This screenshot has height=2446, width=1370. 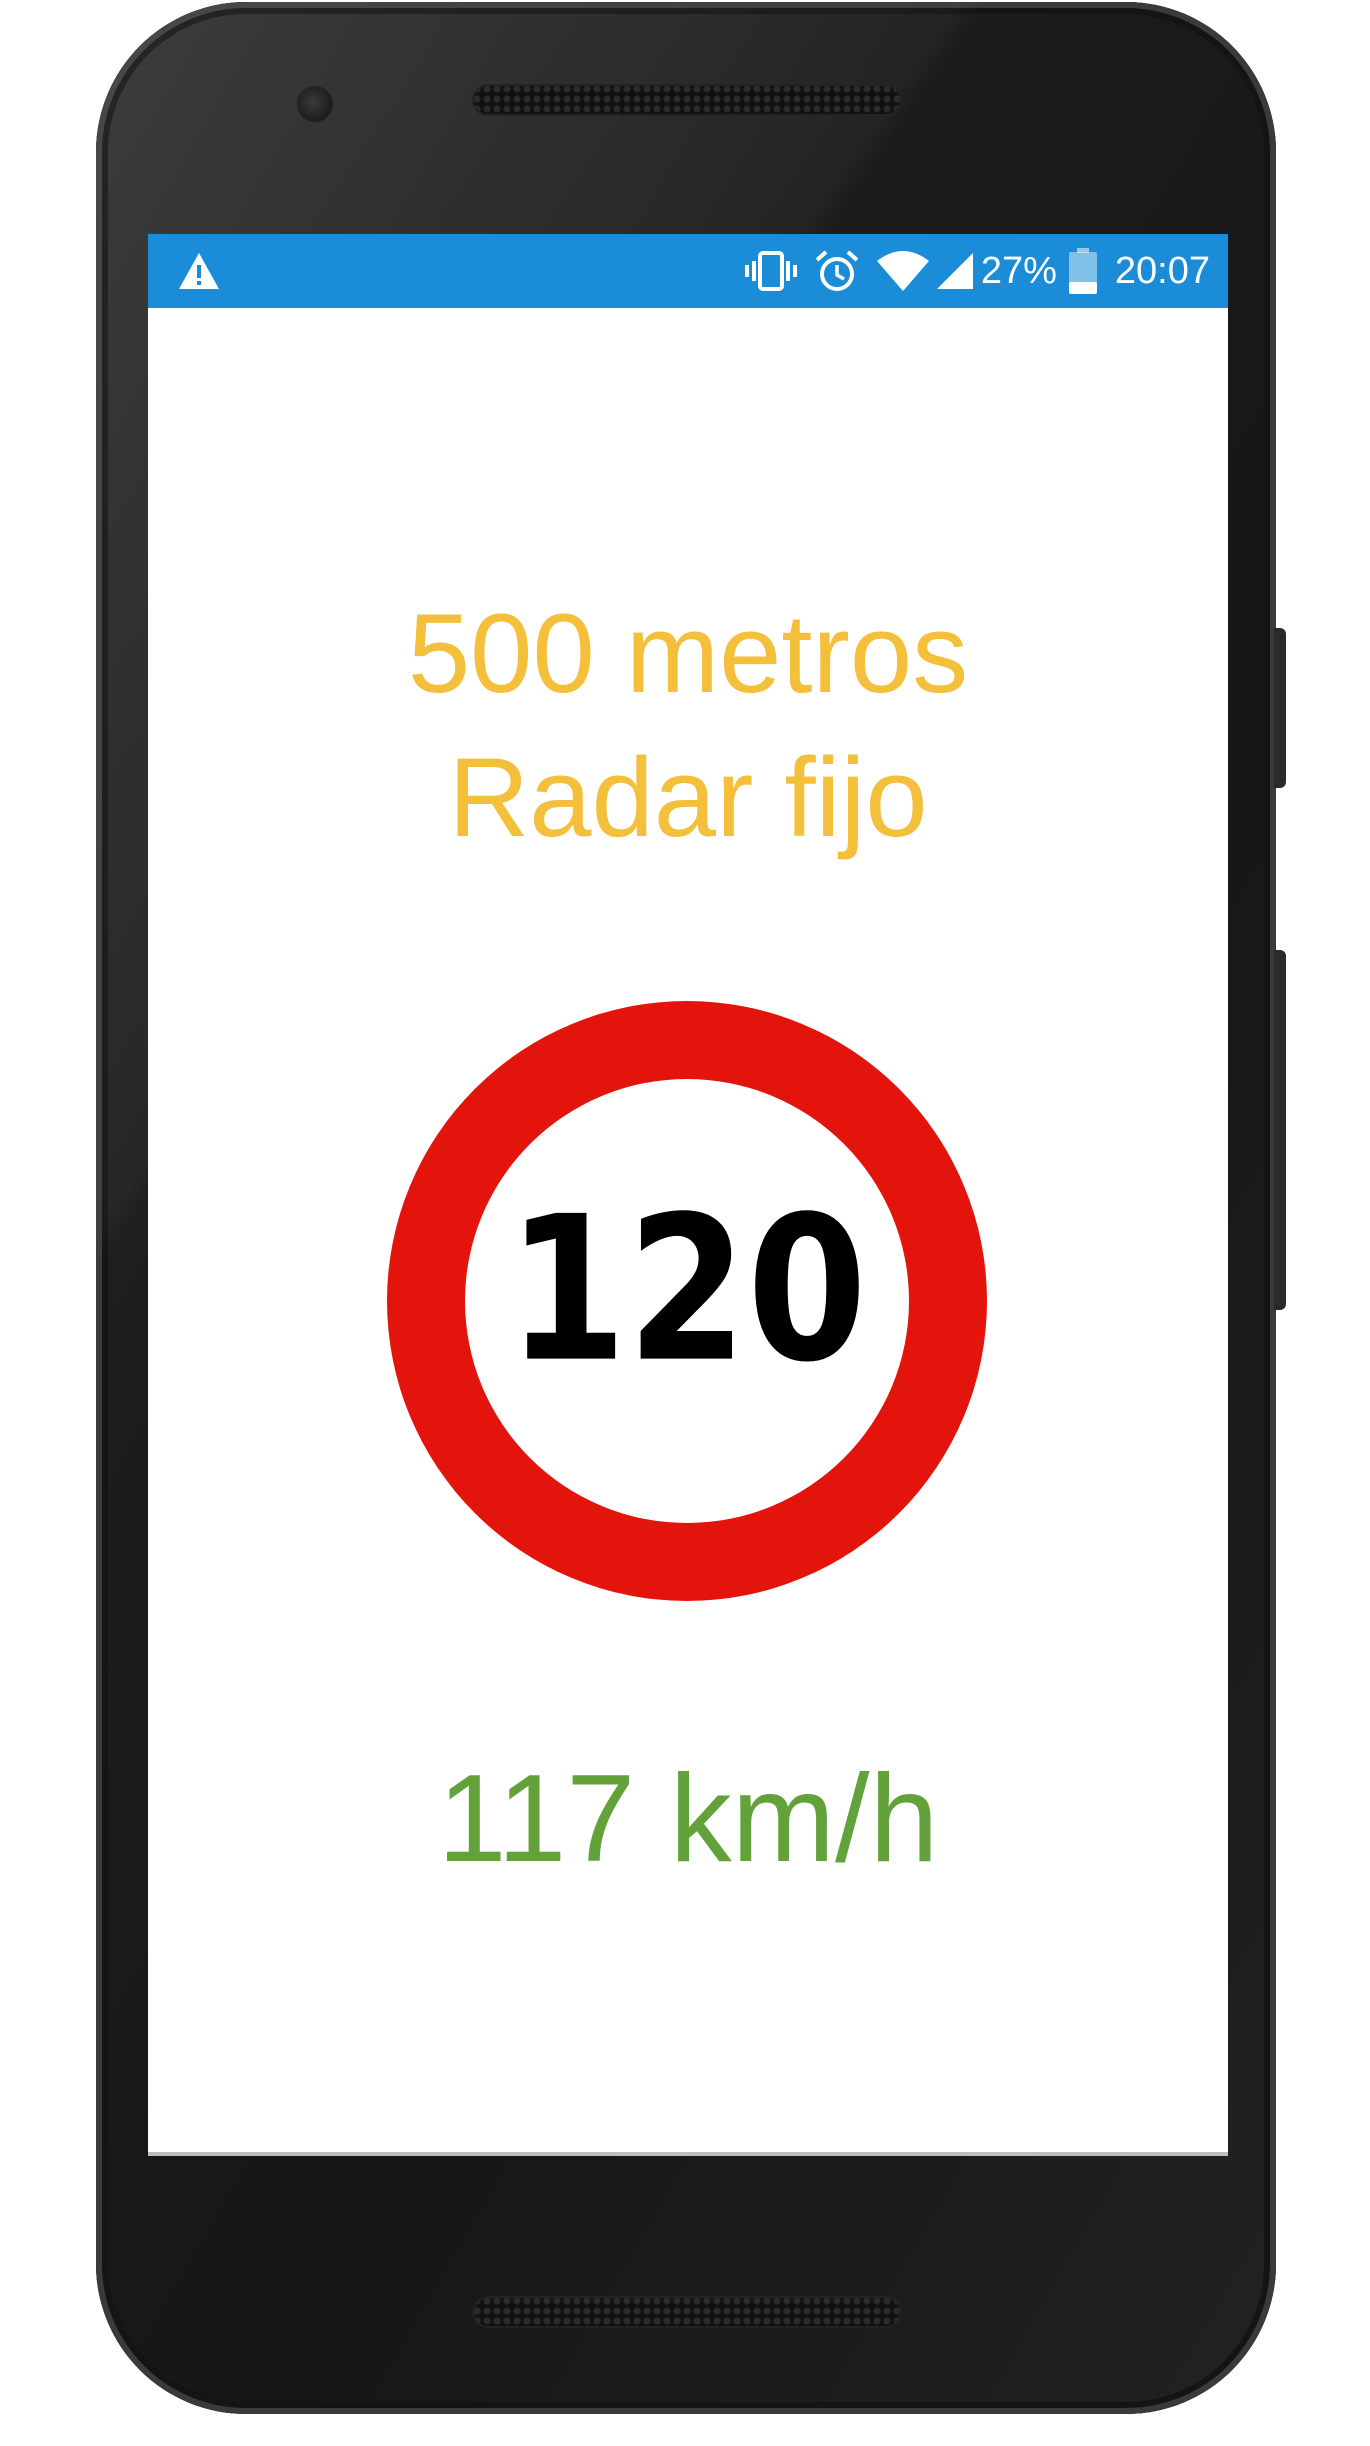 I want to click on alert-distance: 500 metros, so click(x=688, y=653).